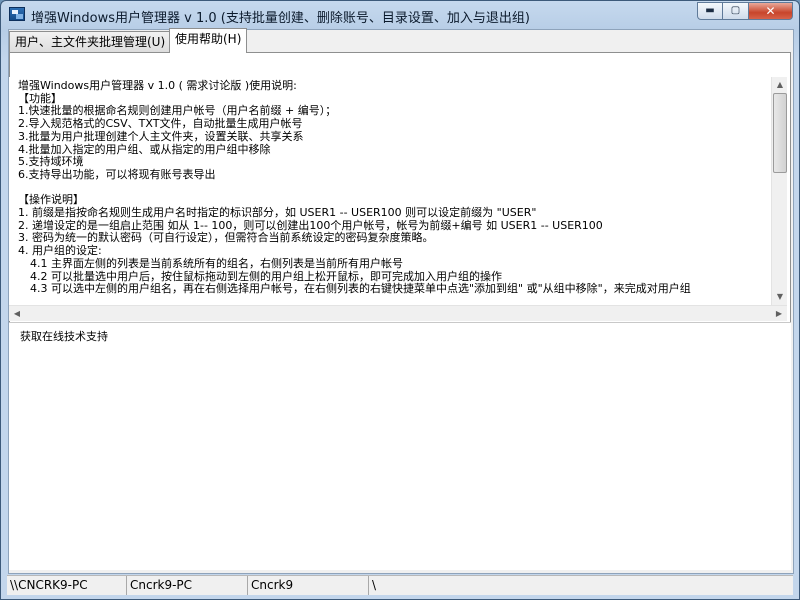 This screenshot has height=600, width=800. I want to click on minimize-button: ▬, so click(710, 11).